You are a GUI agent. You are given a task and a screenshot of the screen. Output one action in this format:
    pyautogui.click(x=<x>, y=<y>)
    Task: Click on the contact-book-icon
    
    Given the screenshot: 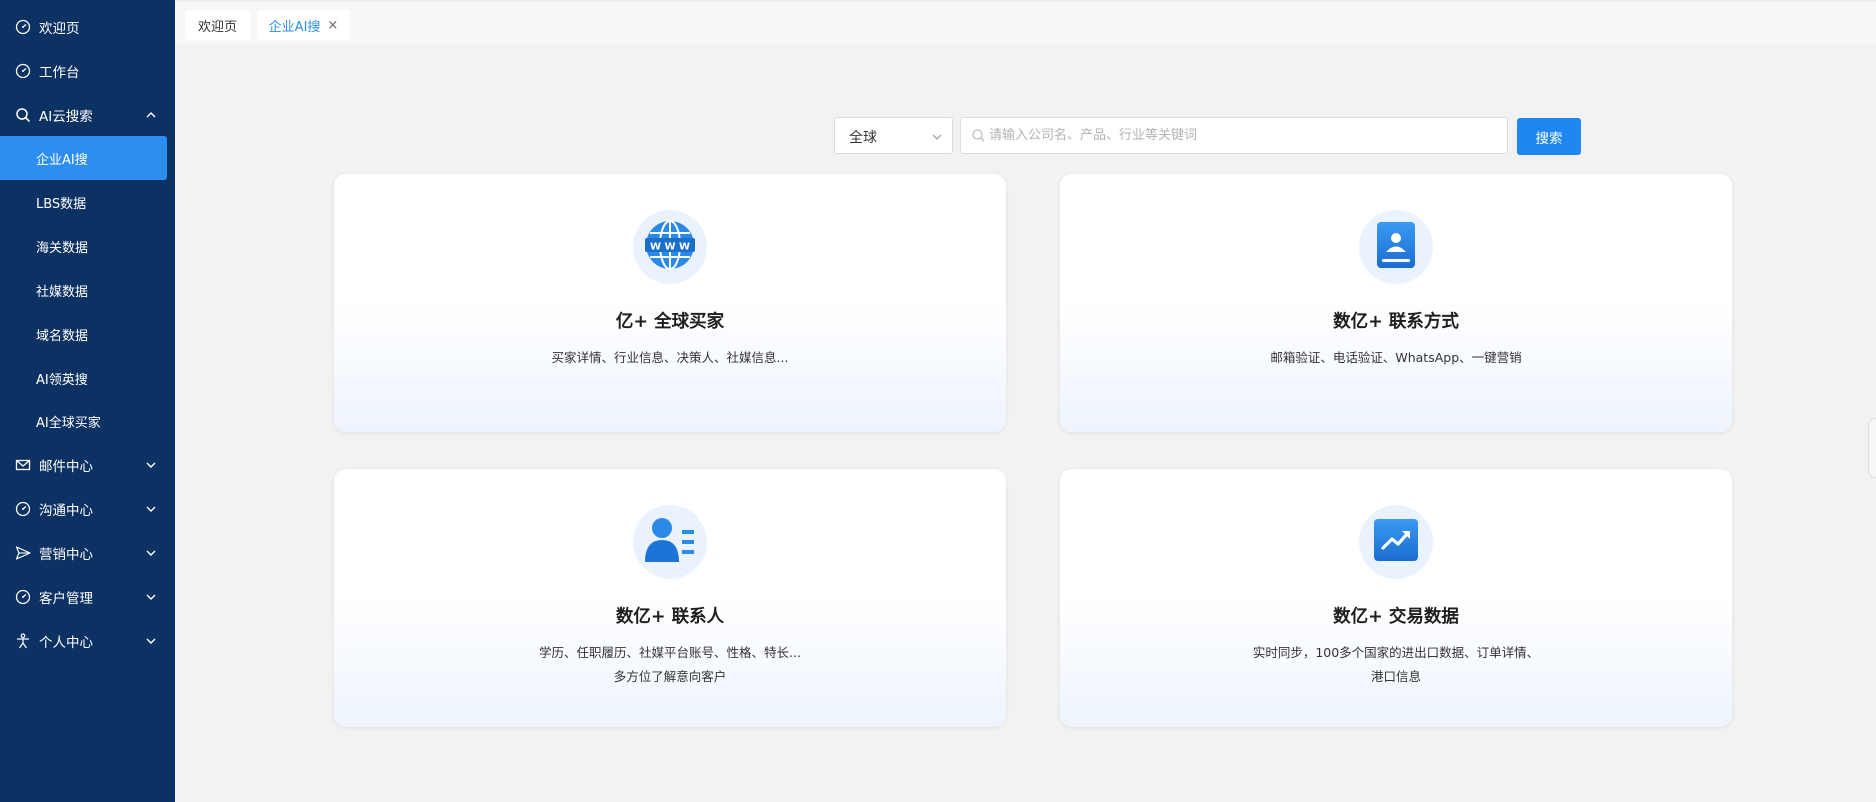 What is the action you would take?
    pyautogui.click(x=1396, y=247)
    